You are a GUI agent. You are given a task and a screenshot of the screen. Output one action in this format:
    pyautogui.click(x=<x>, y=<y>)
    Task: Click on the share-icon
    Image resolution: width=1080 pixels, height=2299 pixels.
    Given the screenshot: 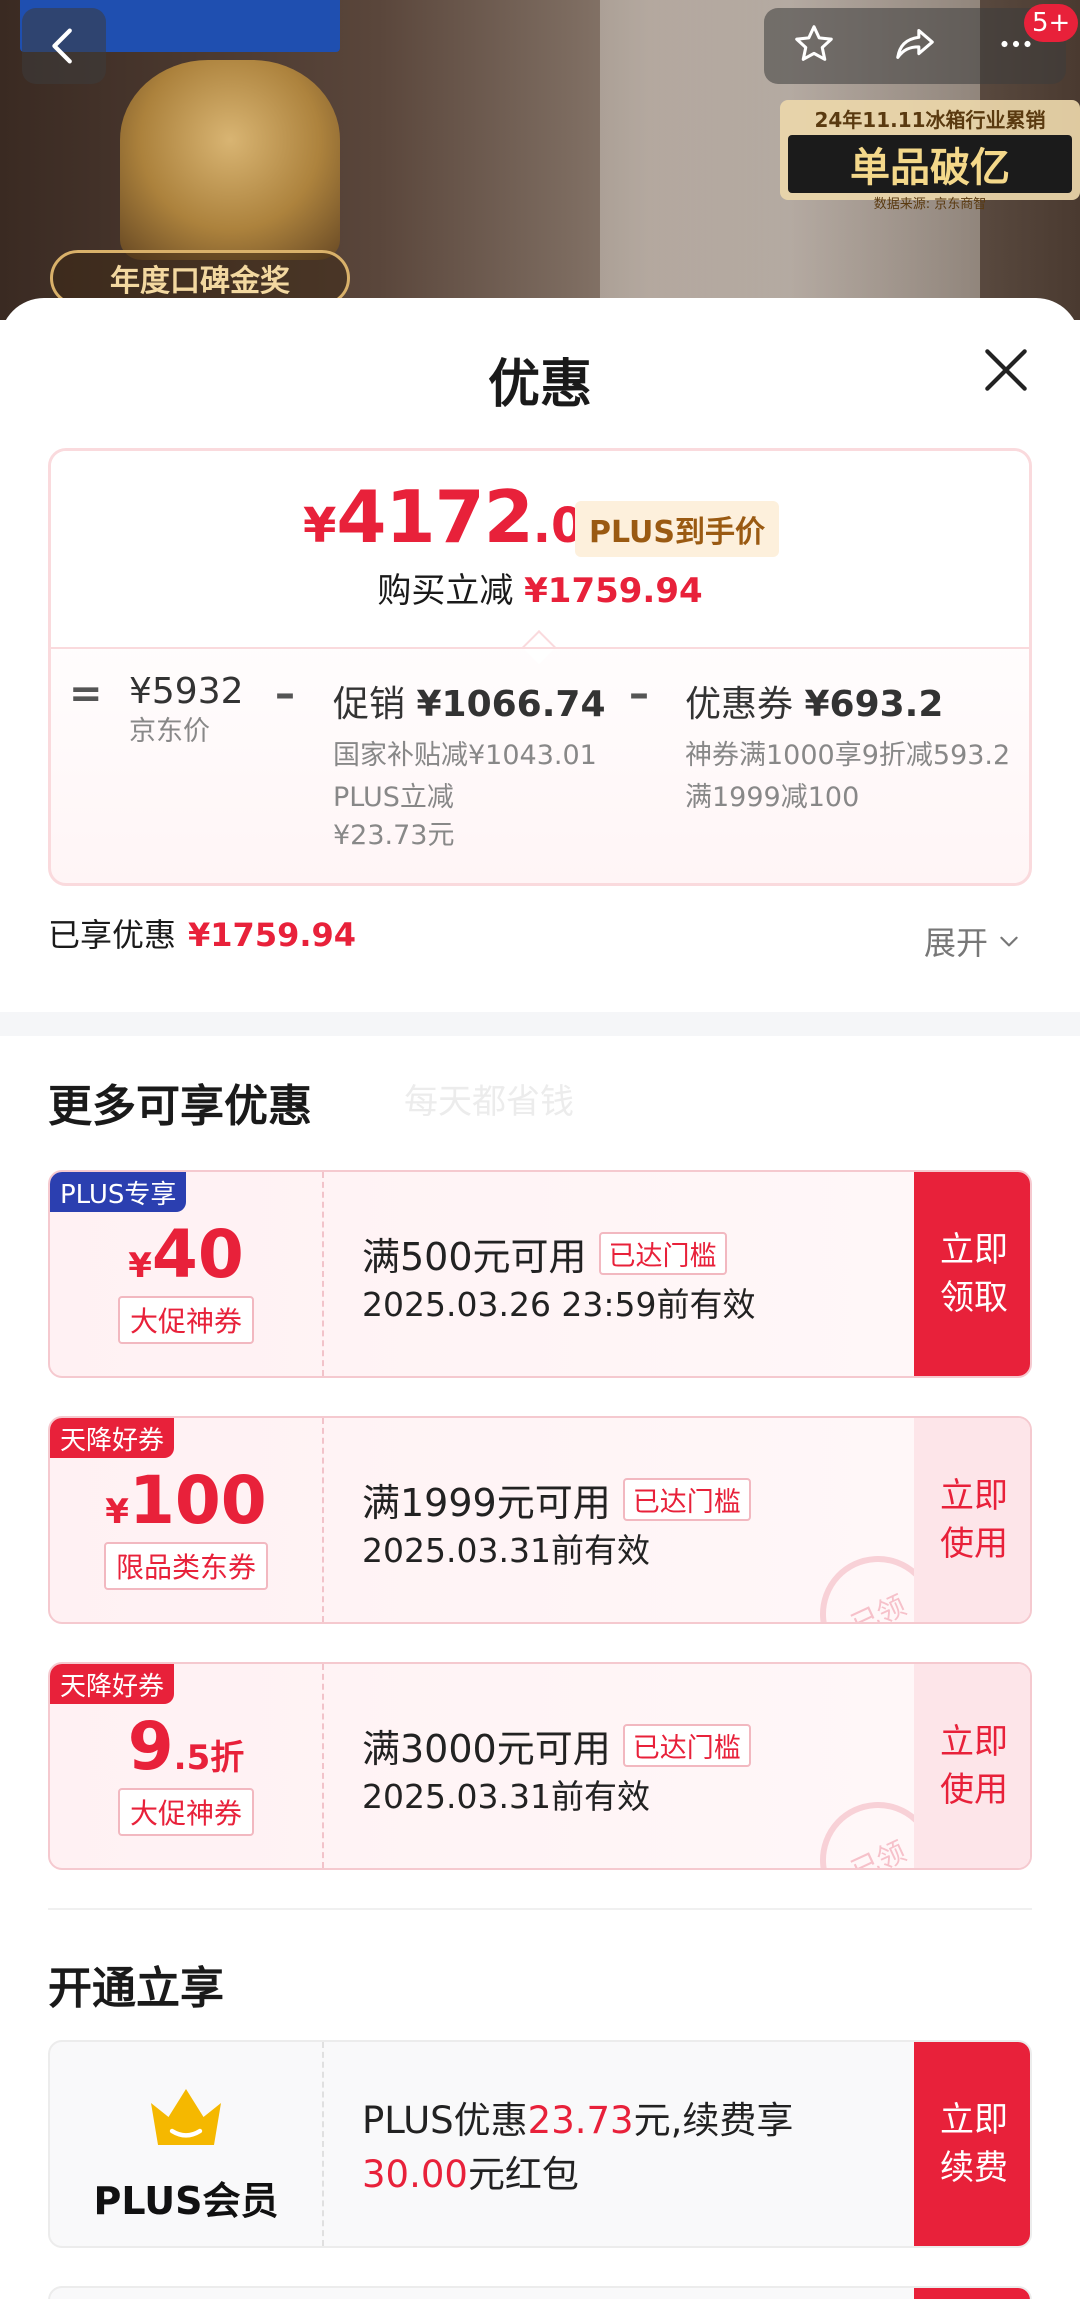 What is the action you would take?
    pyautogui.click(x=915, y=44)
    